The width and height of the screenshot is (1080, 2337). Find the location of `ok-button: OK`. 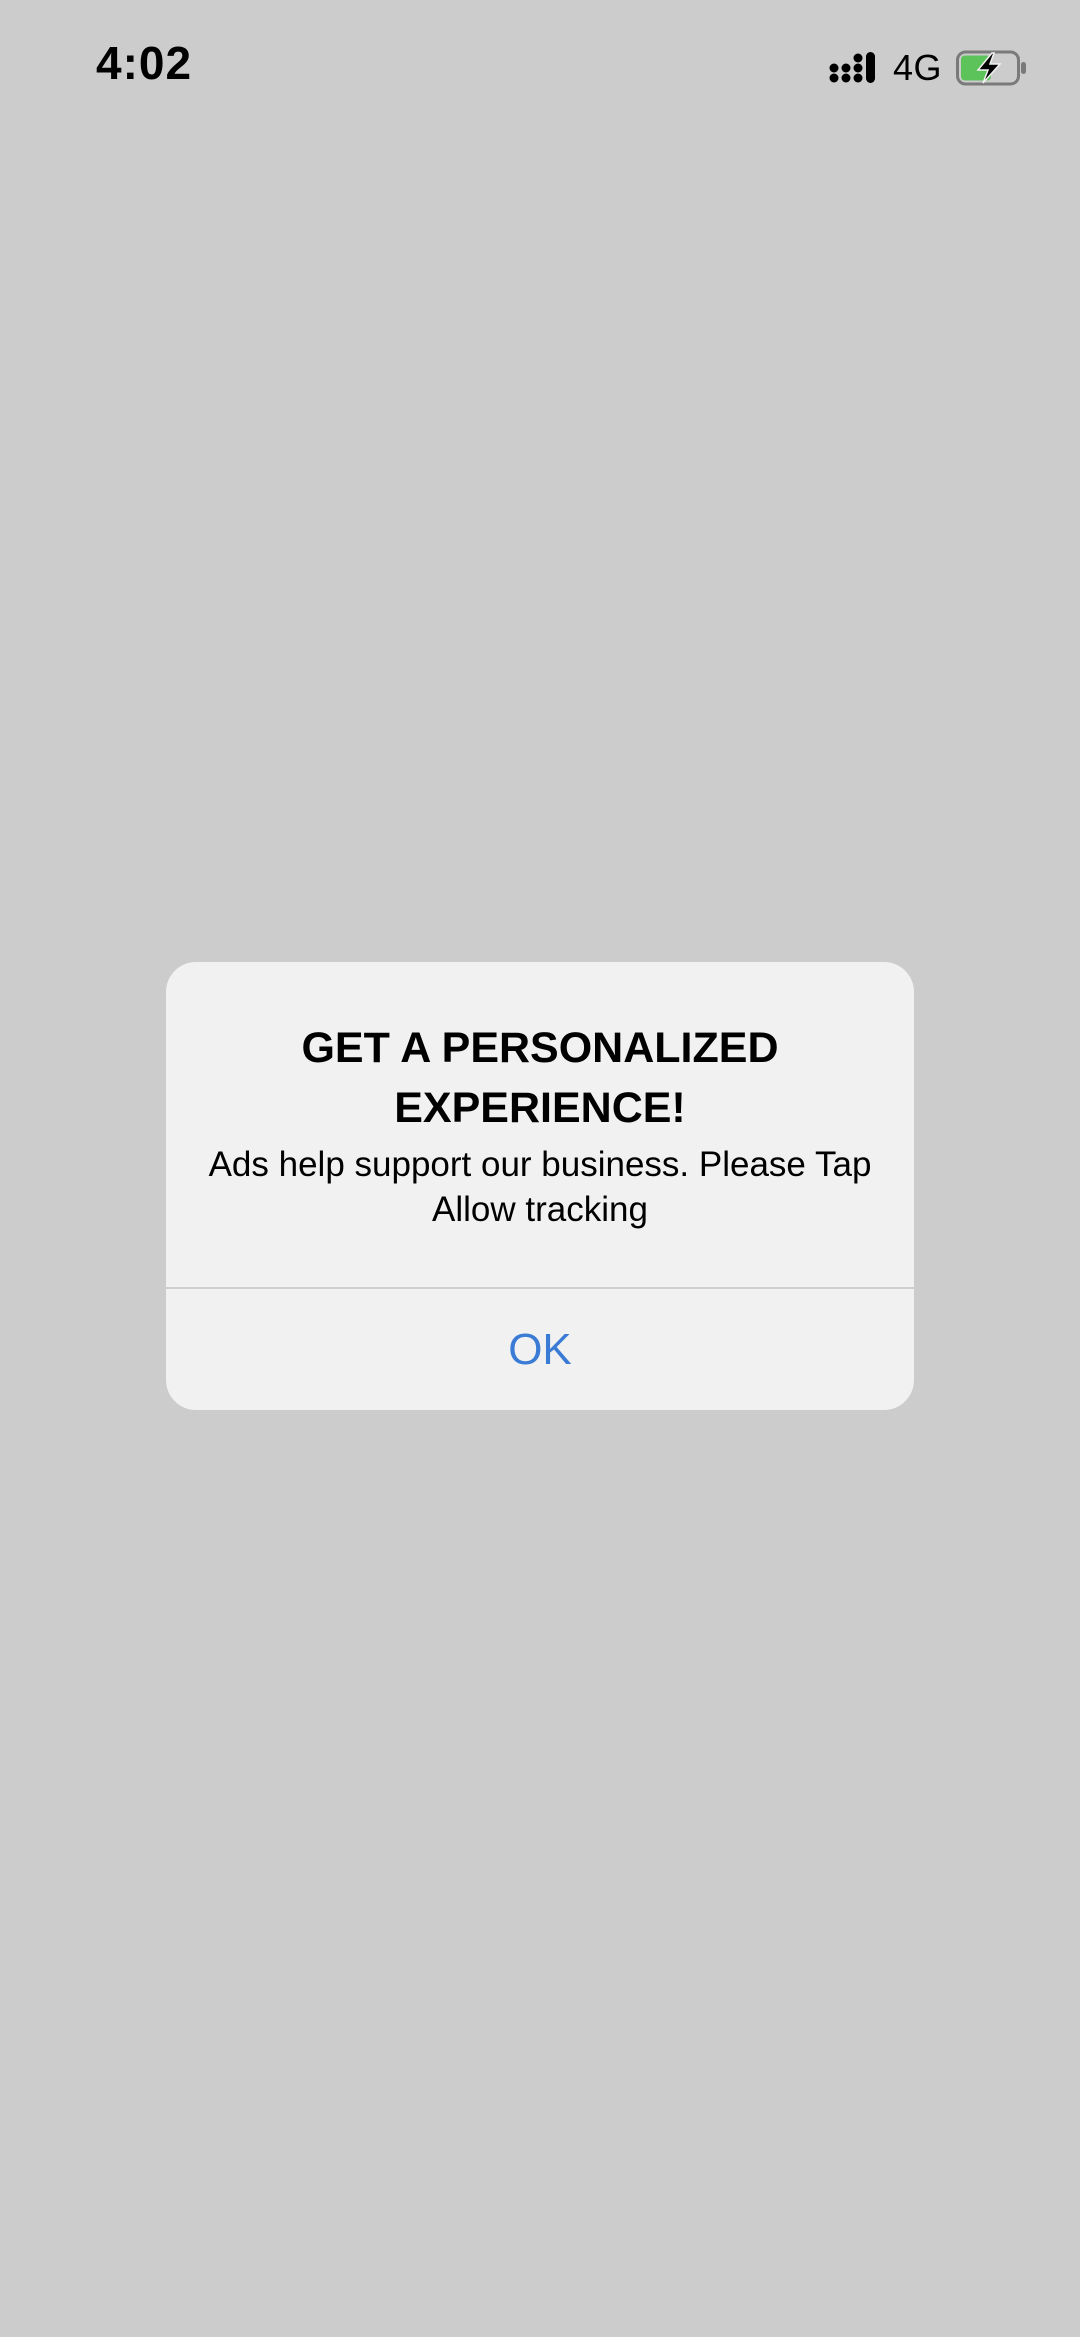

ok-button: OK is located at coordinates (540, 1349).